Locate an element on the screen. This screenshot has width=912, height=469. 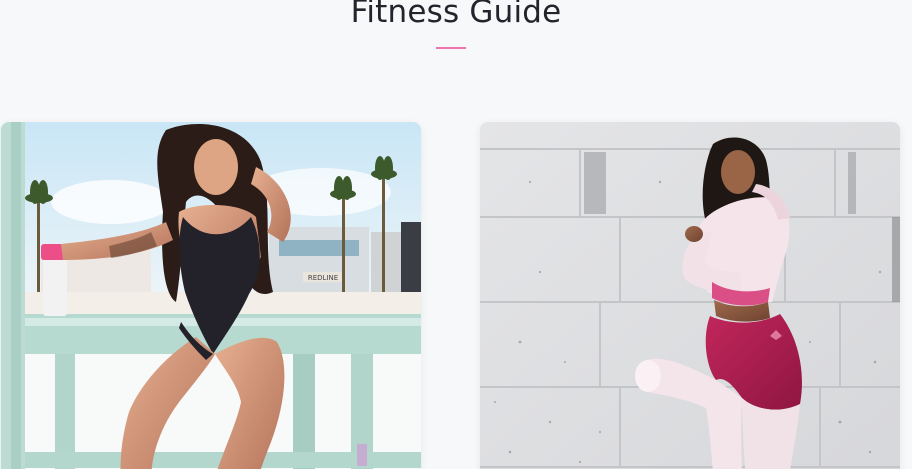
title-underline is located at coordinates (451, 48).